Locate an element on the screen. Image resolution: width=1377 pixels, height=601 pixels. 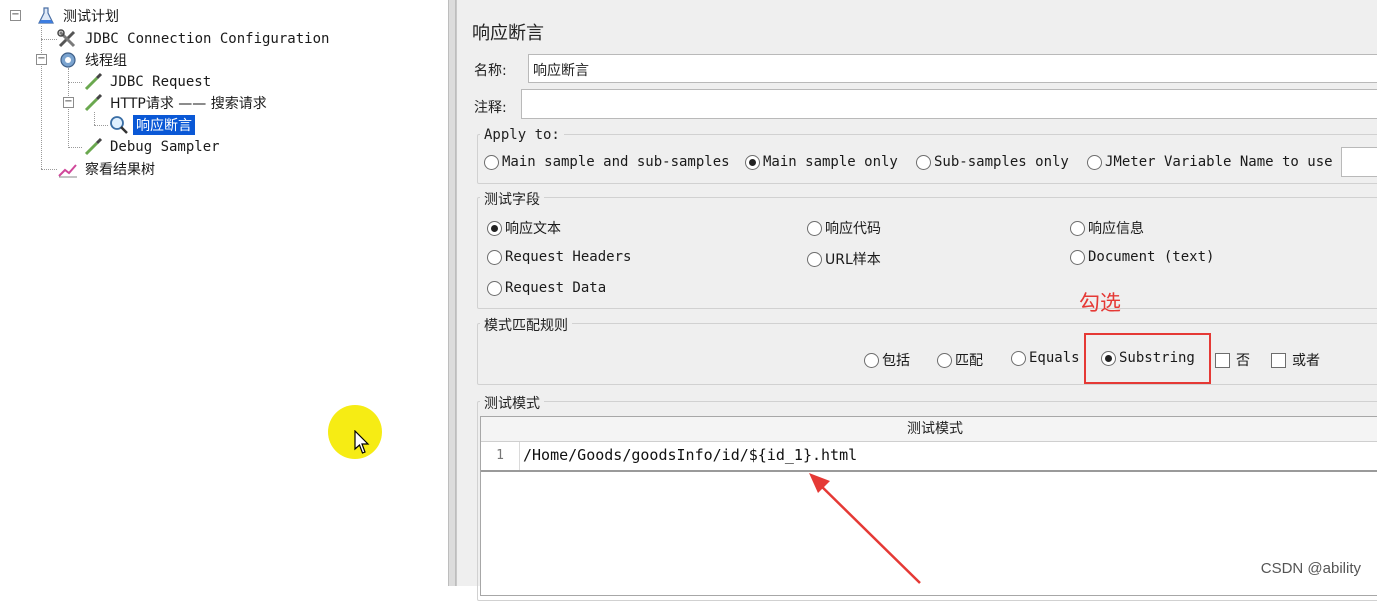
tree-item-test-plan: 测试计划 is located at coordinates (78, 16).